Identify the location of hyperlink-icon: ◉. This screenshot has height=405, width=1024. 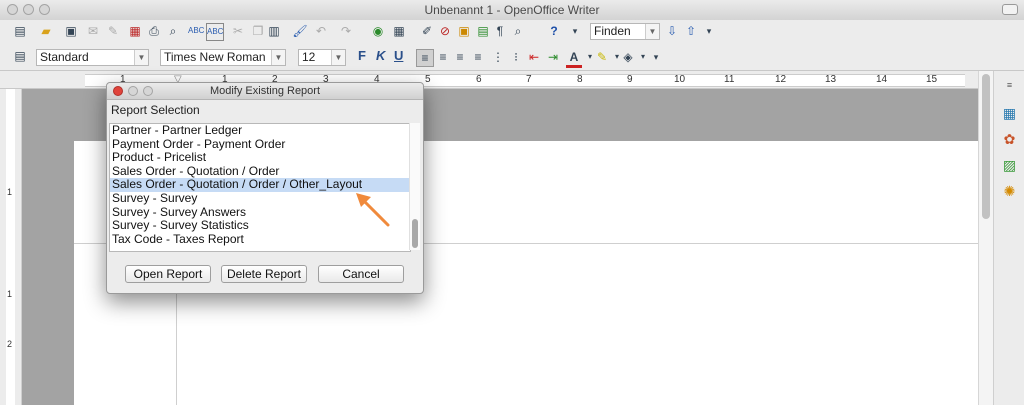
(378, 31).